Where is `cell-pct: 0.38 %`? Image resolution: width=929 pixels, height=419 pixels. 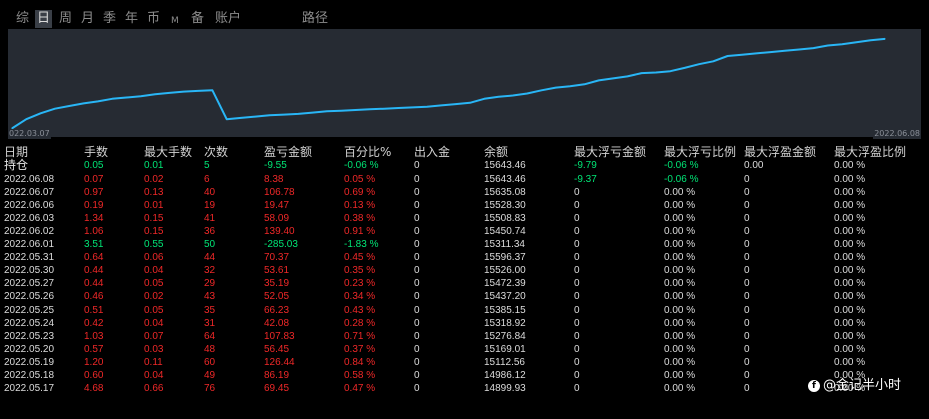
cell-pct: 0.38 % is located at coordinates (360, 219).